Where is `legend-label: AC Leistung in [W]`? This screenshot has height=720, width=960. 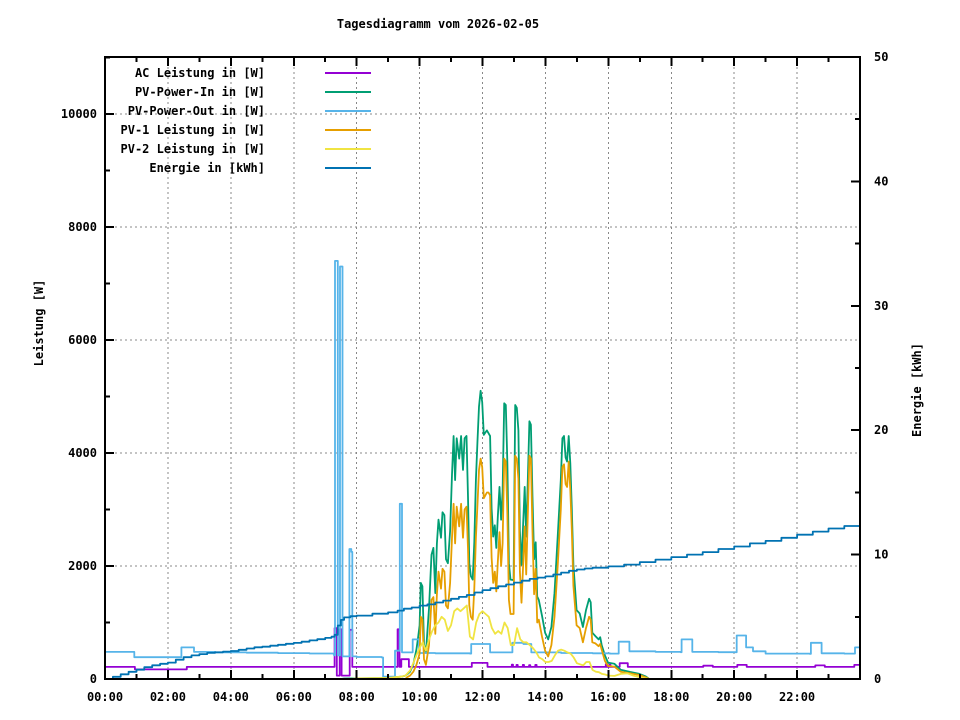
legend-label: AC Leistung in [W] is located at coordinates (200, 73).